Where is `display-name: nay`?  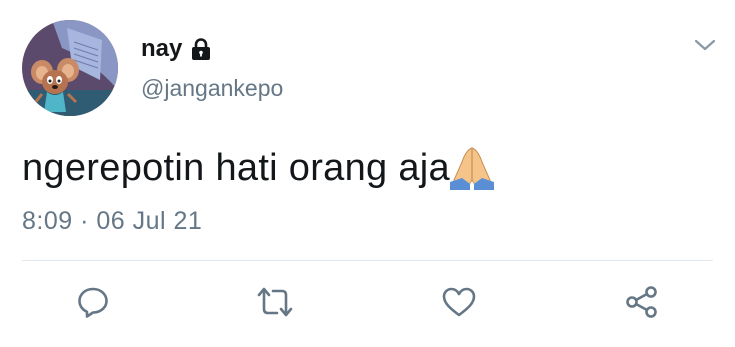
display-name: nay is located at coordinates (161, 49).